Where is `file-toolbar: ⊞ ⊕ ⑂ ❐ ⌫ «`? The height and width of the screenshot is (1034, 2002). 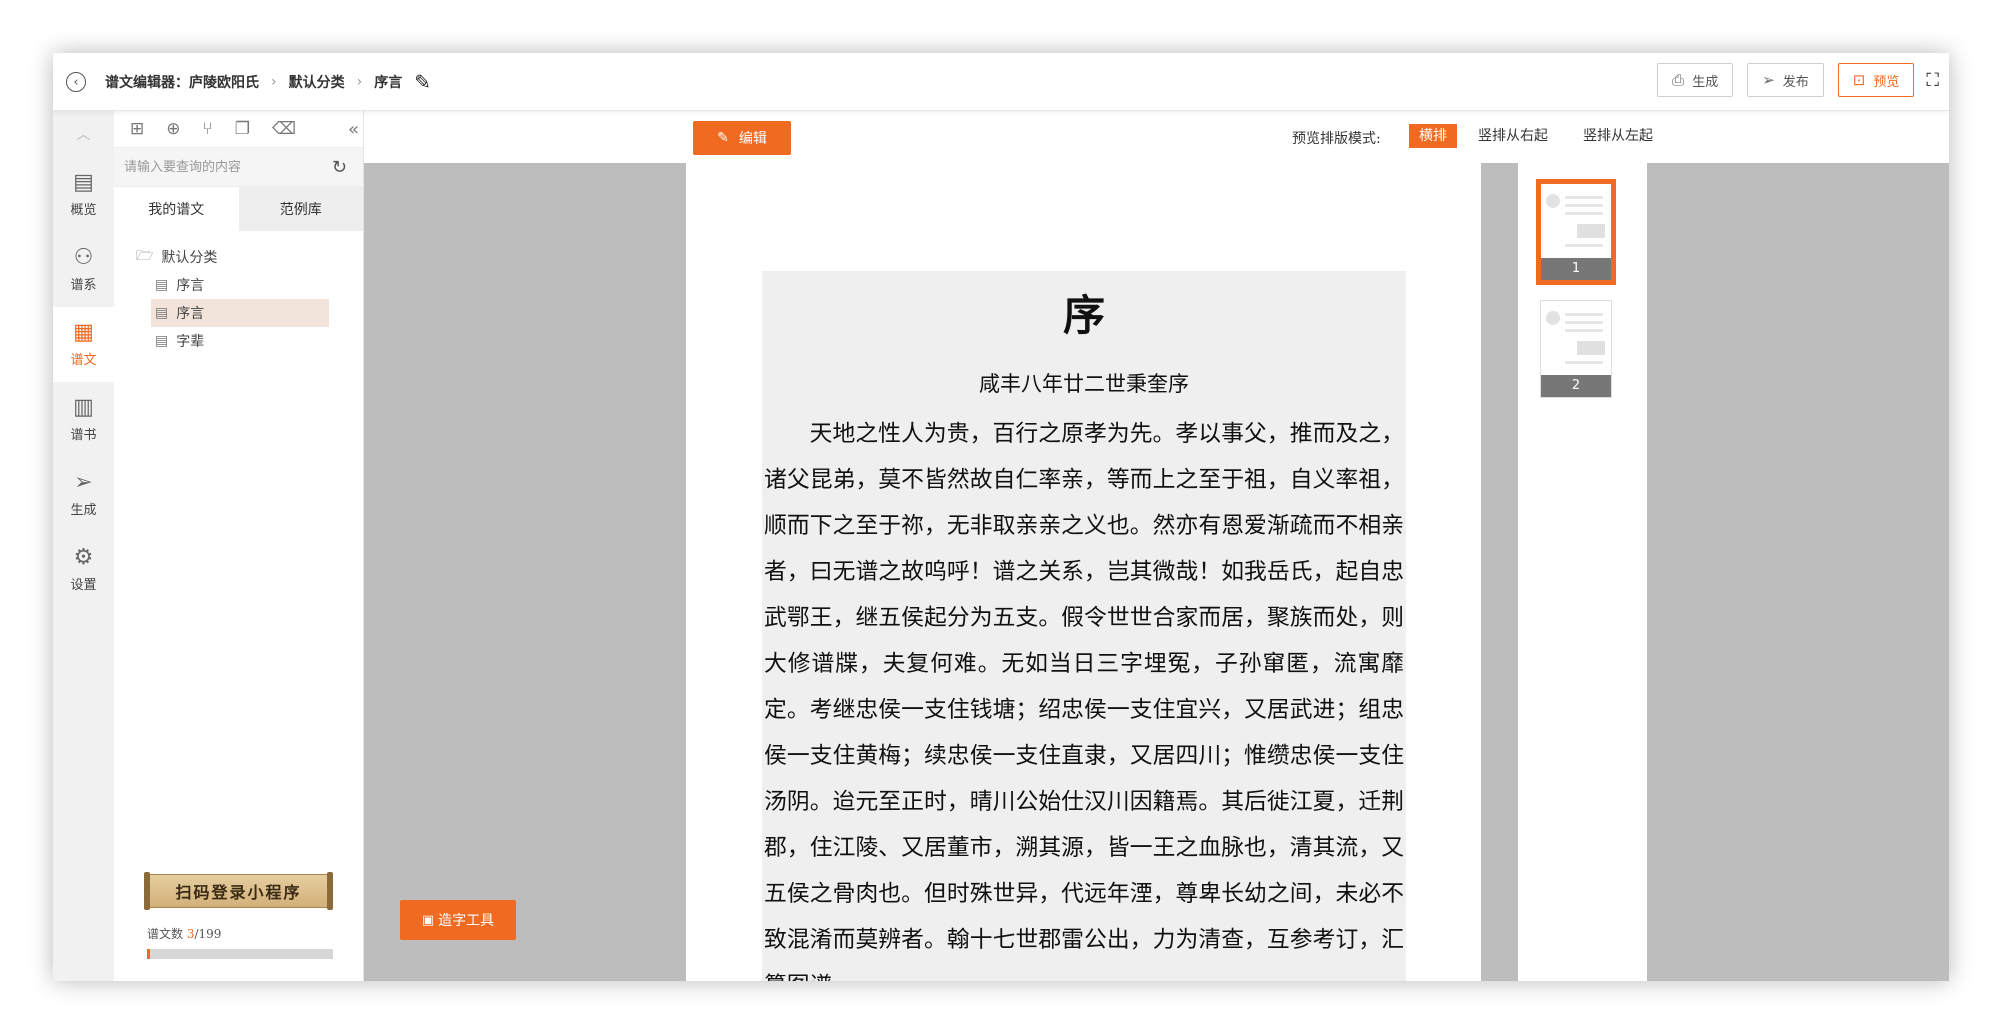 file-toolbar: ⊞ ⊕ ⑂ ❐ ⌫ « is located at coordinates (238, 129).